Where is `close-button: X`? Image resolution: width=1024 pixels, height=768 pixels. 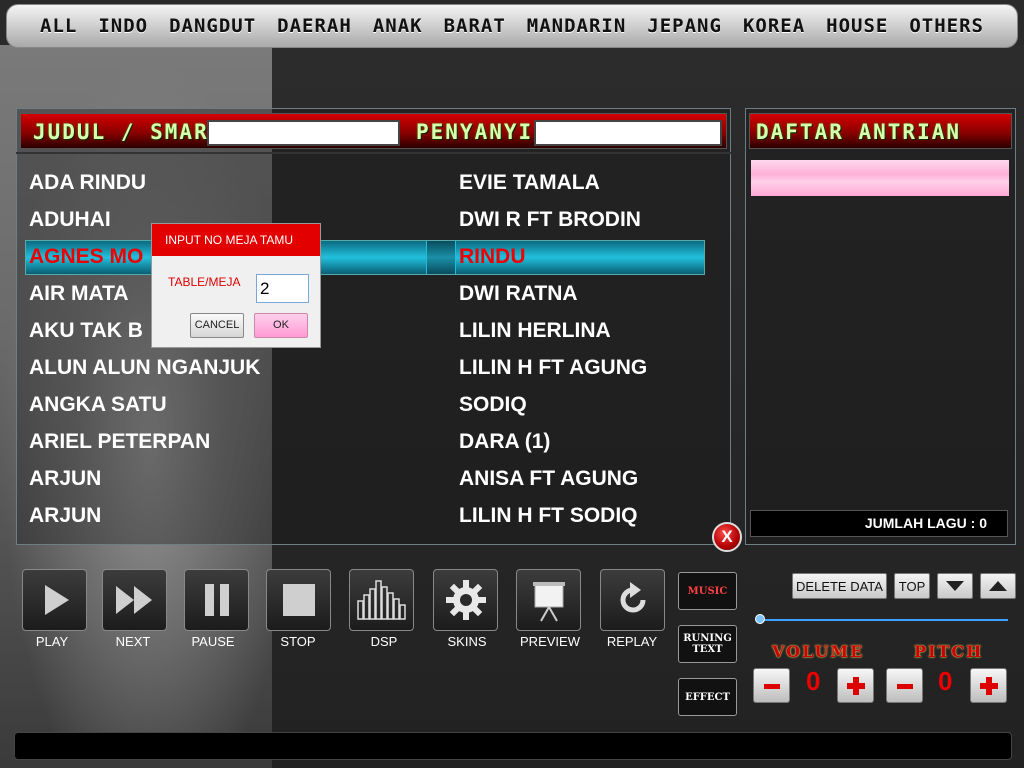 close-button: X is located at coordinates (727, 537).